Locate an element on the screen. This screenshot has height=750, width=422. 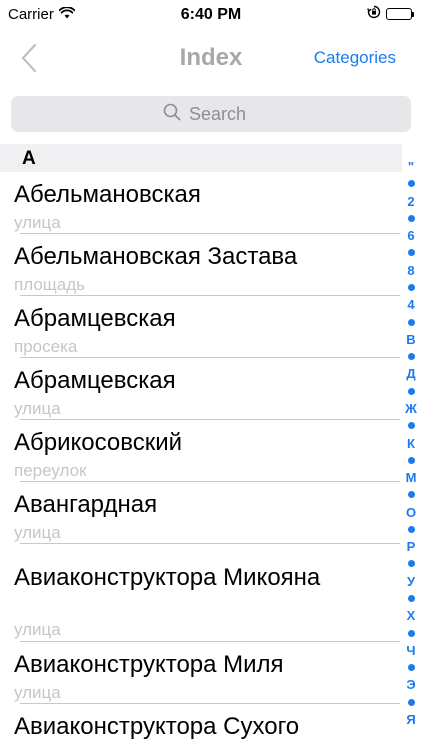
street-name: Абрикосовский is located at coordinates (98, 442).